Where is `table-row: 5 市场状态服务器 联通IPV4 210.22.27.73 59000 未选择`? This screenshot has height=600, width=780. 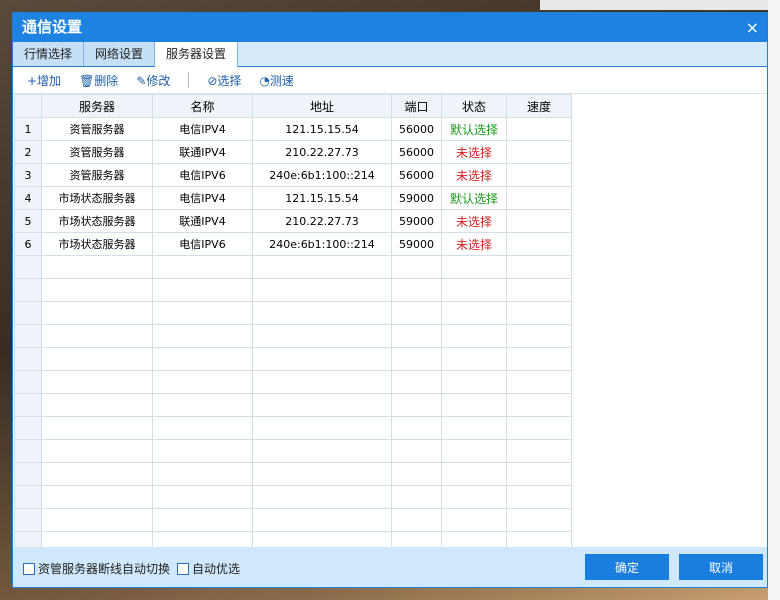
table-row: 5 市场状态服务器 联通IPV4 210.22.27.73 59000 未选择 is located at coordinates (293, 221).